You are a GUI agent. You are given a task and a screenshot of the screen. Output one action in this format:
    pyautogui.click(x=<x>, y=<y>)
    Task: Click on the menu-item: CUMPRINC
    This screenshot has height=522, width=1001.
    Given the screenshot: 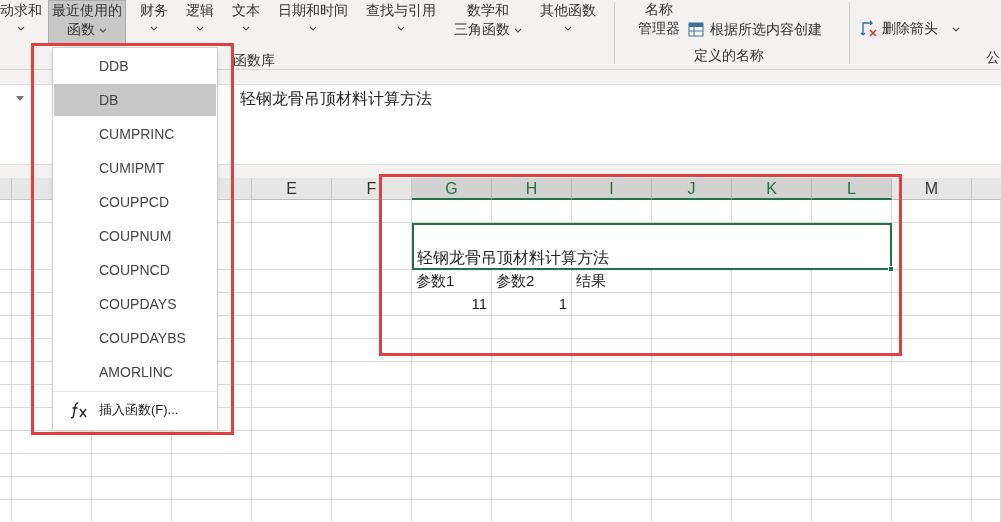 What is the action you would take?
    pyautogui.click(x=135, y=134)
    